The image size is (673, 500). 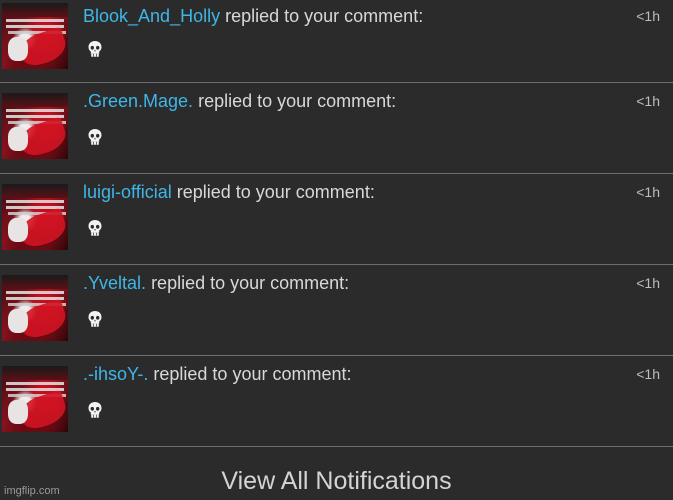 I want to click on notifications-footer: View All Notifications imgflip.com, so click(x=336, y=479).